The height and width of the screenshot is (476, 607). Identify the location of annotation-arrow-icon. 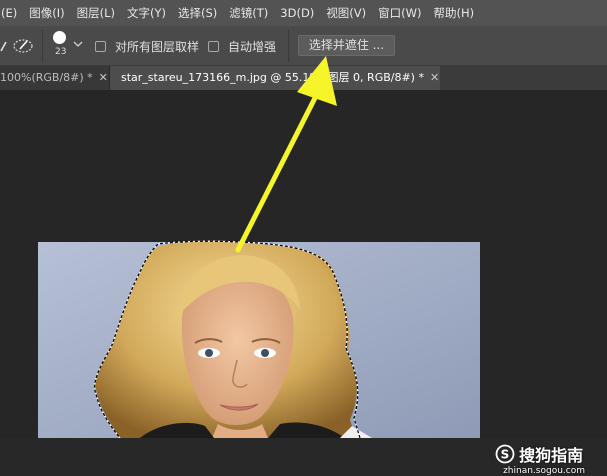
(286, 154).